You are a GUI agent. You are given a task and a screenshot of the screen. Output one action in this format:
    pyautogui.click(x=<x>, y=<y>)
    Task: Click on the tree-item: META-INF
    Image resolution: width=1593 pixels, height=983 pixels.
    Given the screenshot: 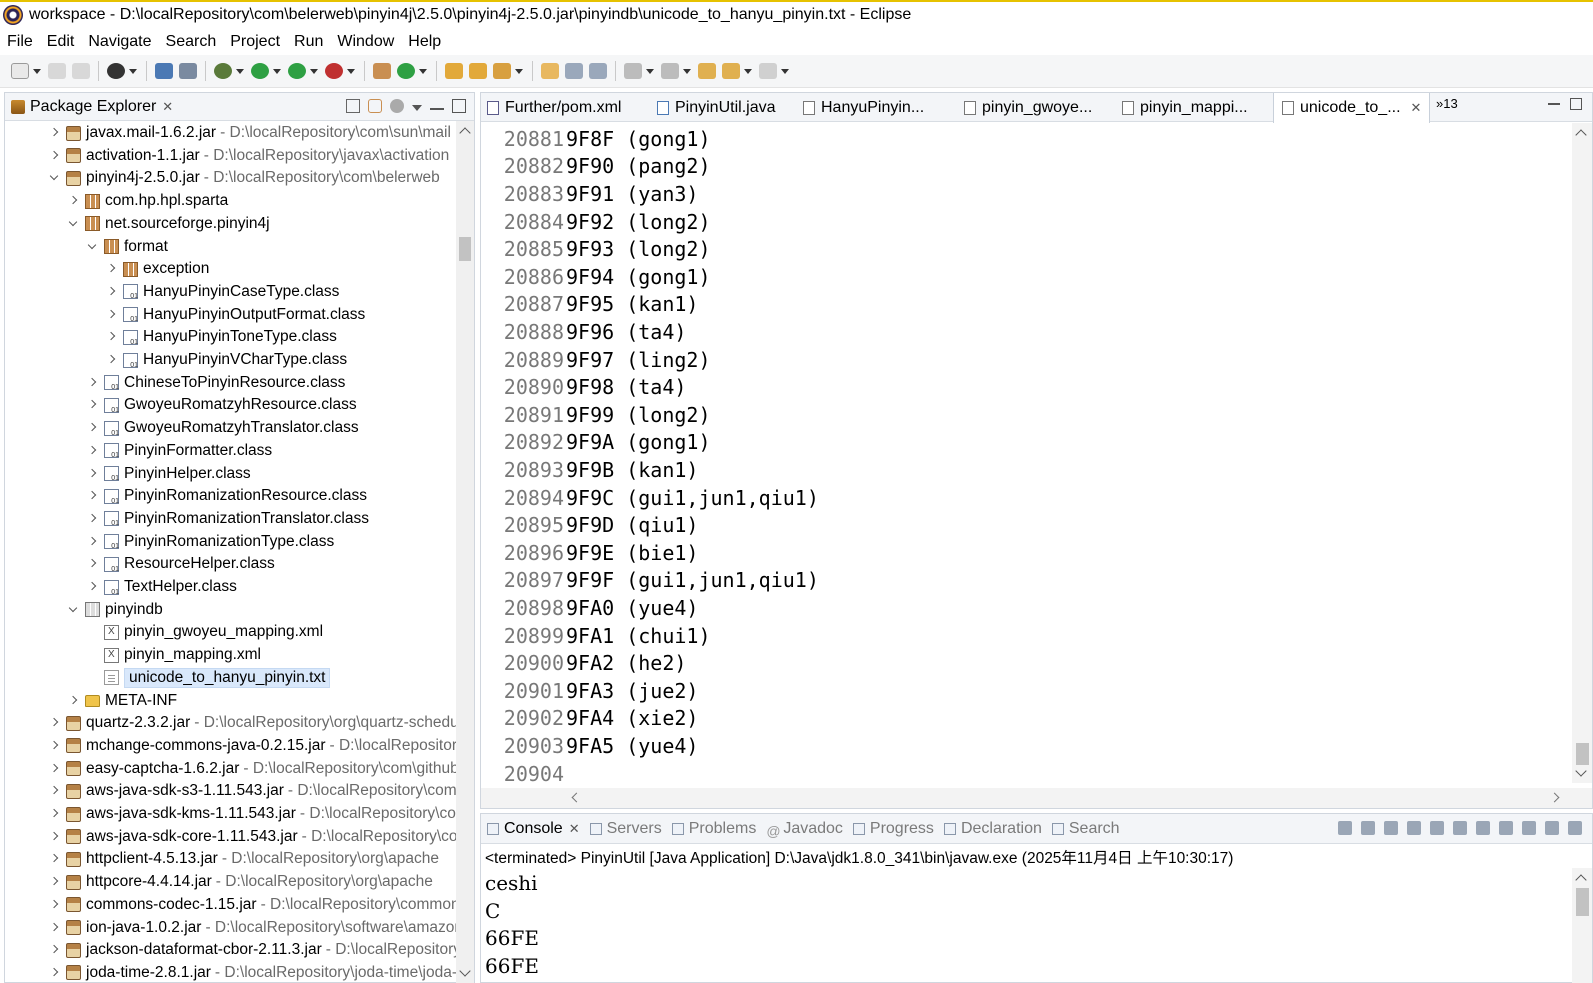 What is the action you would take?
    pyautogui.click(x=122, y=701)
    